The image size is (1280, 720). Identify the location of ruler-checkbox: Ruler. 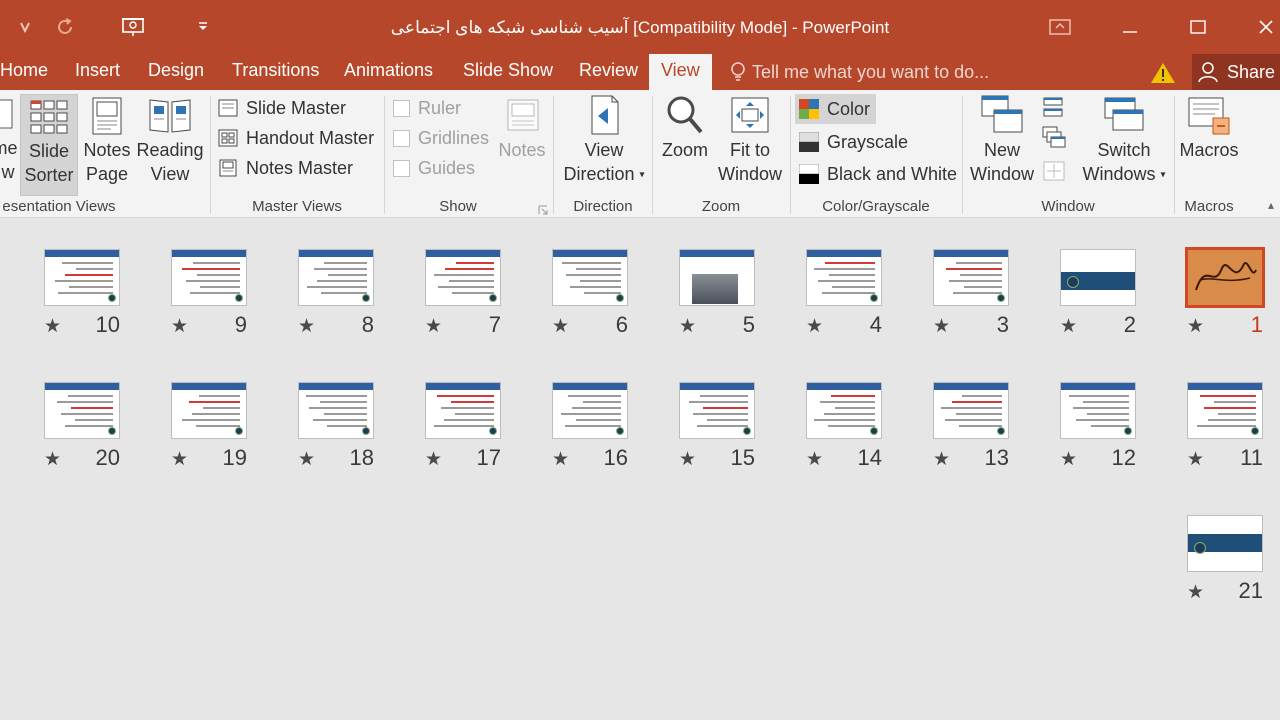
(427, 108).